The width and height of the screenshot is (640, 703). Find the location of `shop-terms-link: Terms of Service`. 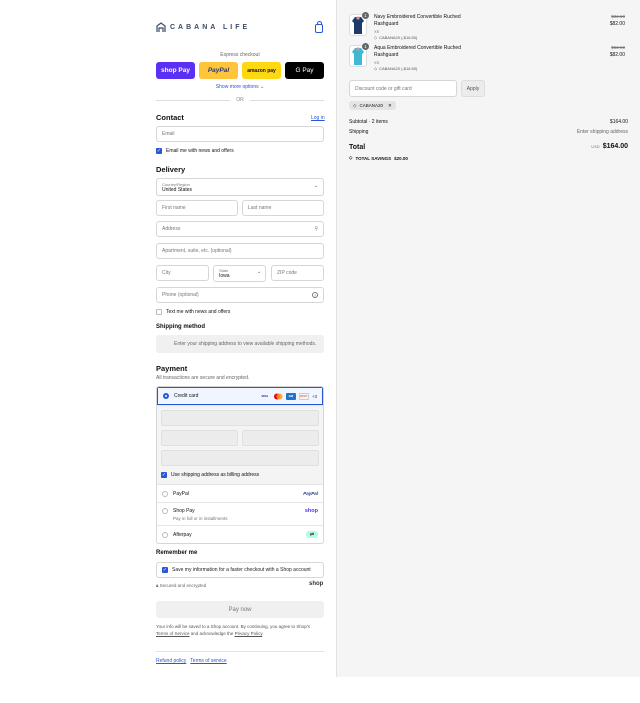

shop-terms-link: Terms of Service is located at coordinates (173, 633).